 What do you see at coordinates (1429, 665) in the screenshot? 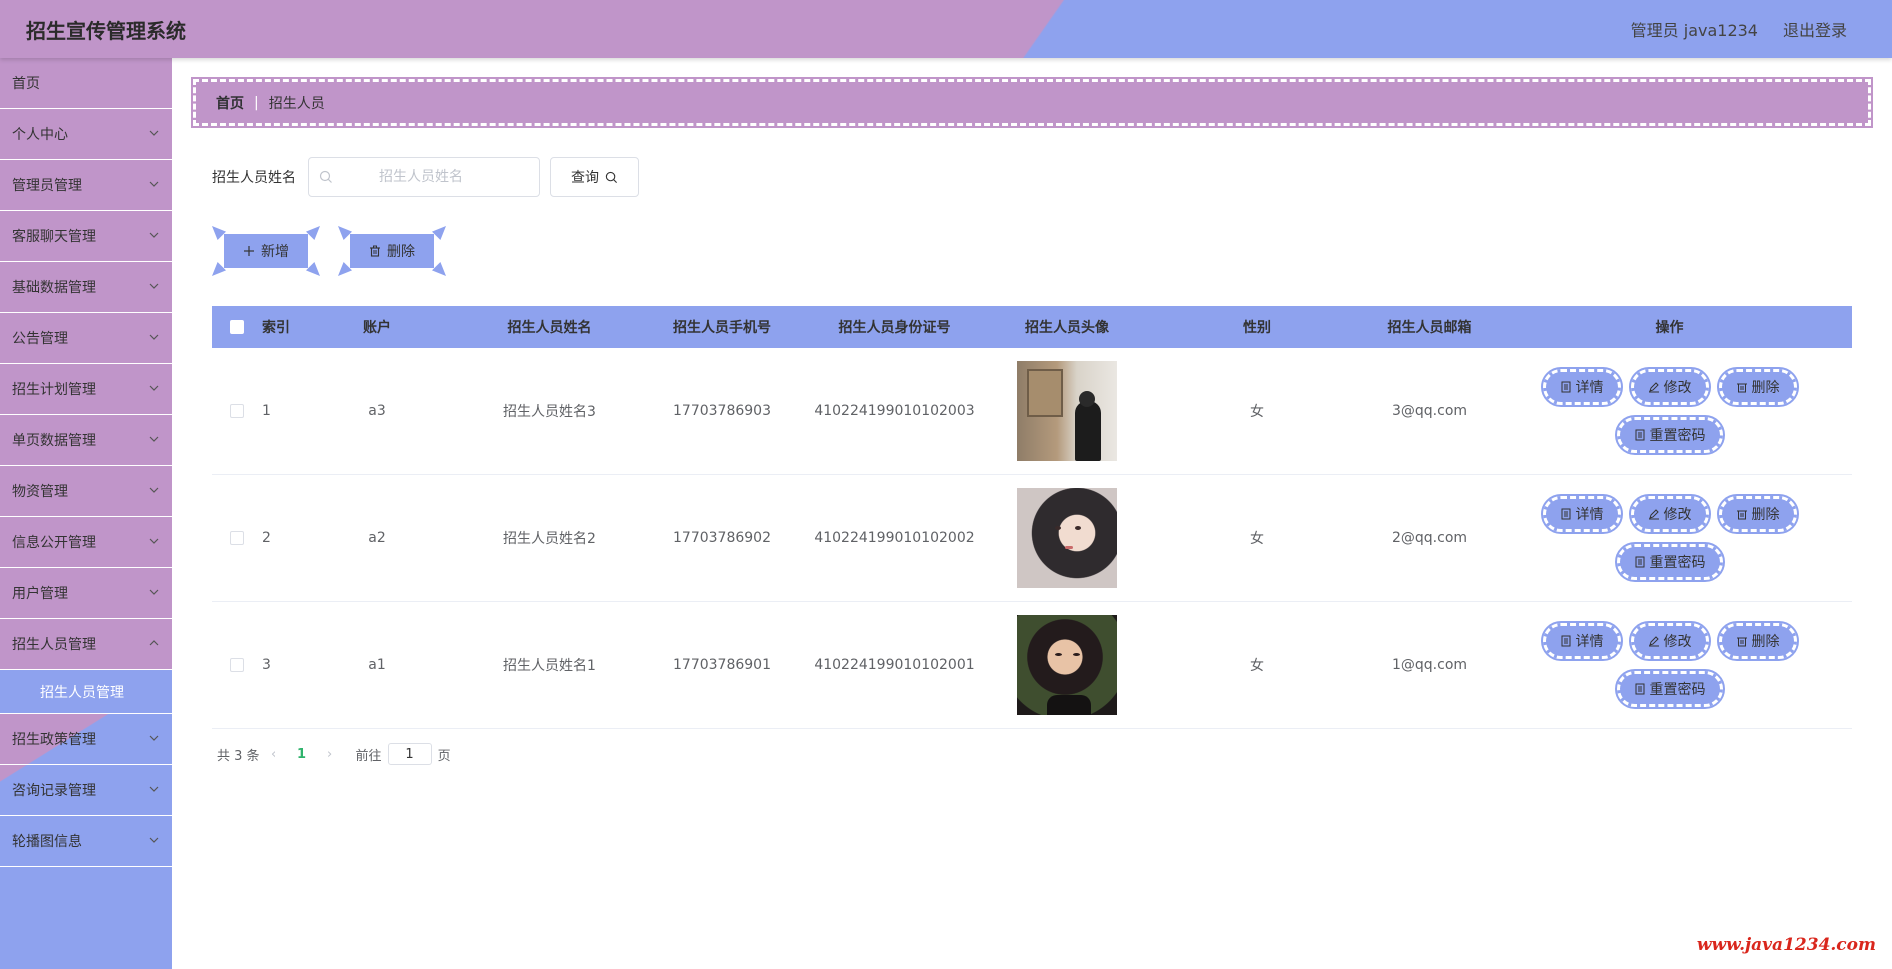
I see `cell-email: 1@qq.com` at bounding box center [1429, 665].